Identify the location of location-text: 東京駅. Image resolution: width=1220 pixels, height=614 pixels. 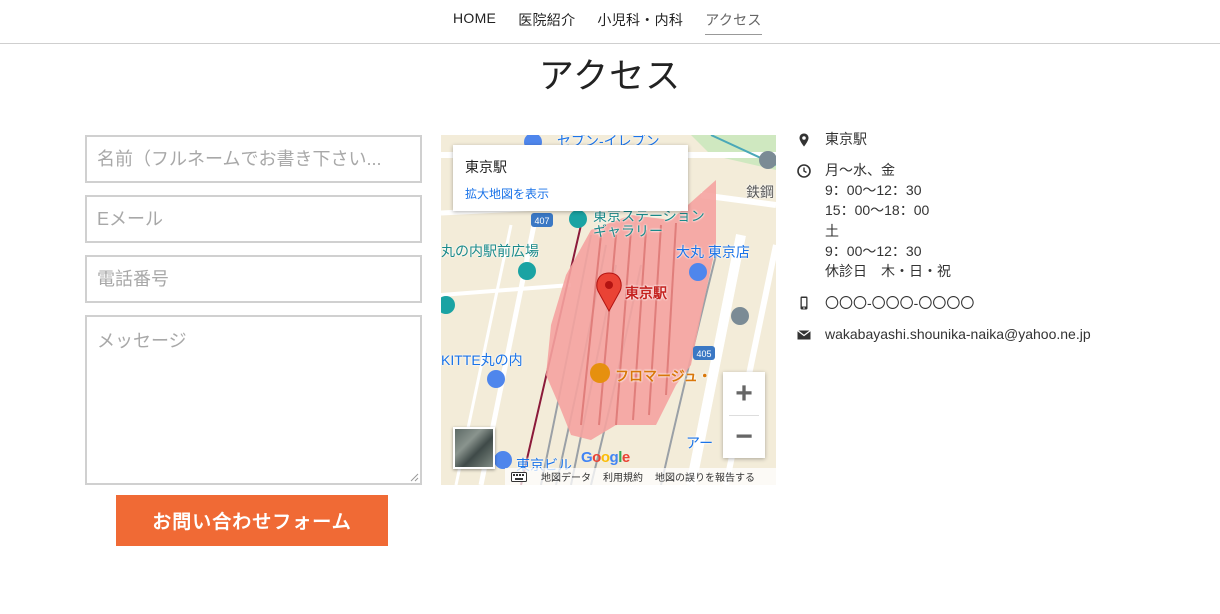
(846, 139).